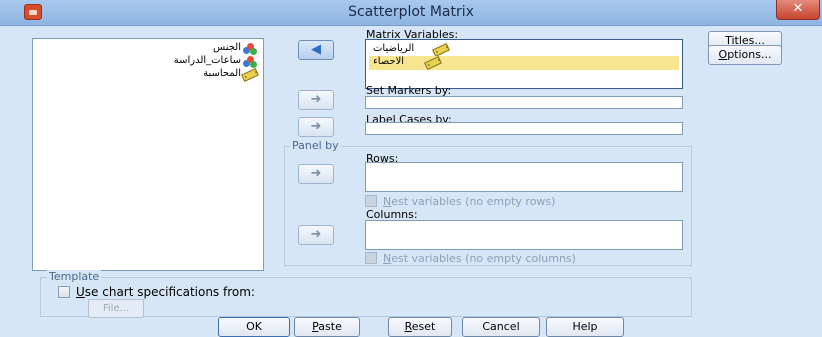  I want to click on move-to-set-markers-button: ➜, so click(316, 100).